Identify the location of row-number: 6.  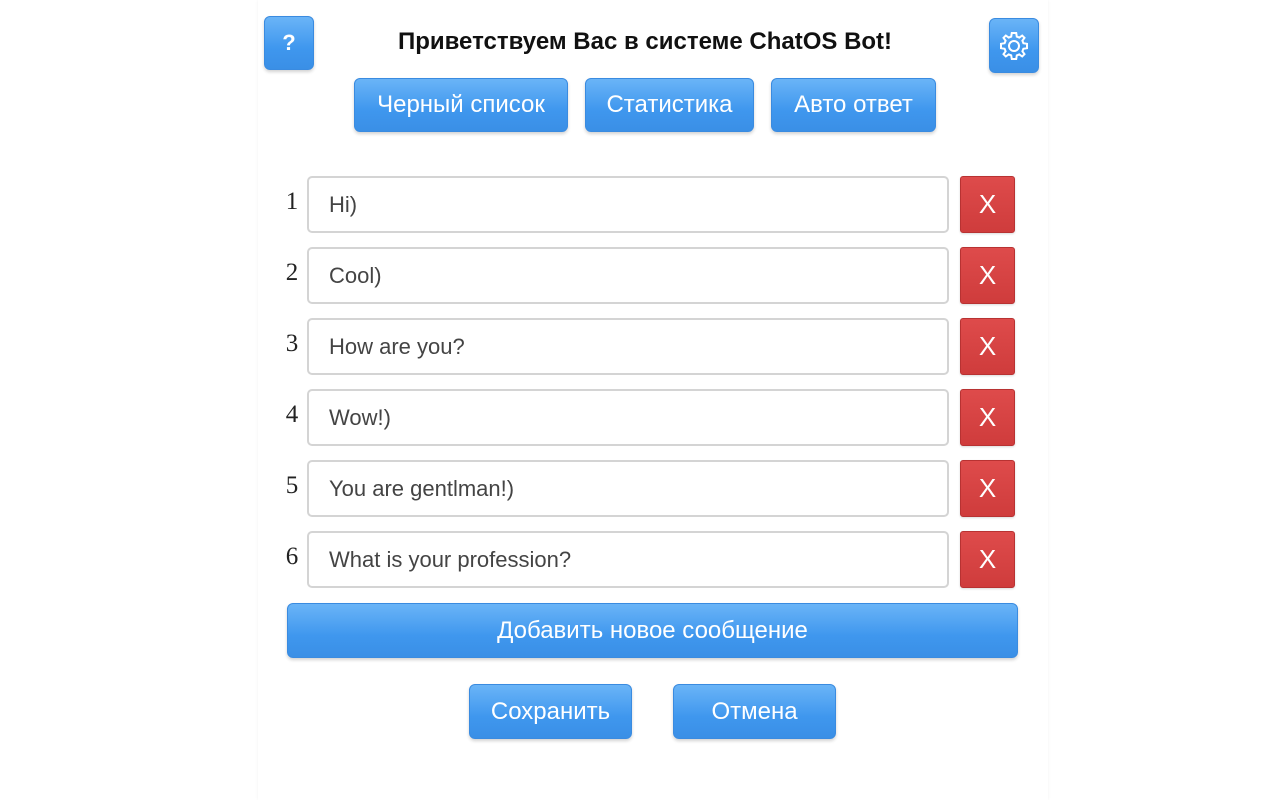
(292, 556).